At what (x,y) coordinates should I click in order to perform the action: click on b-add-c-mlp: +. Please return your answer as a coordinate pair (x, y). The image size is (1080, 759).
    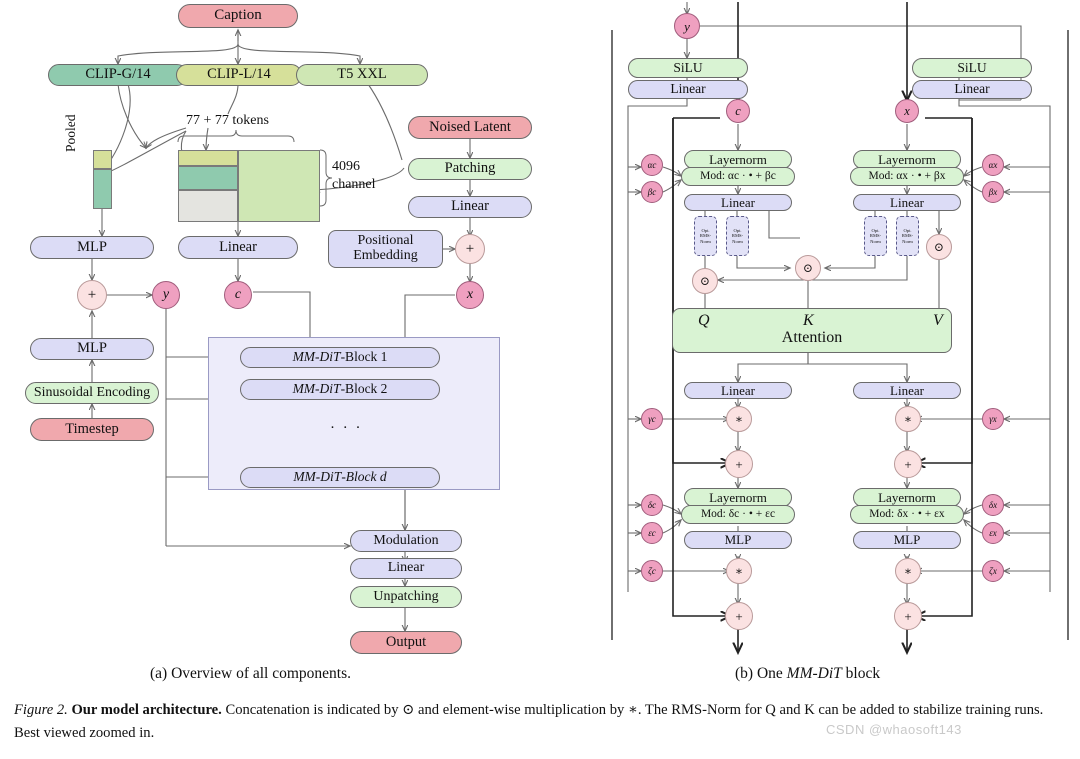
    Looking at the image, I should click on (739, 616).